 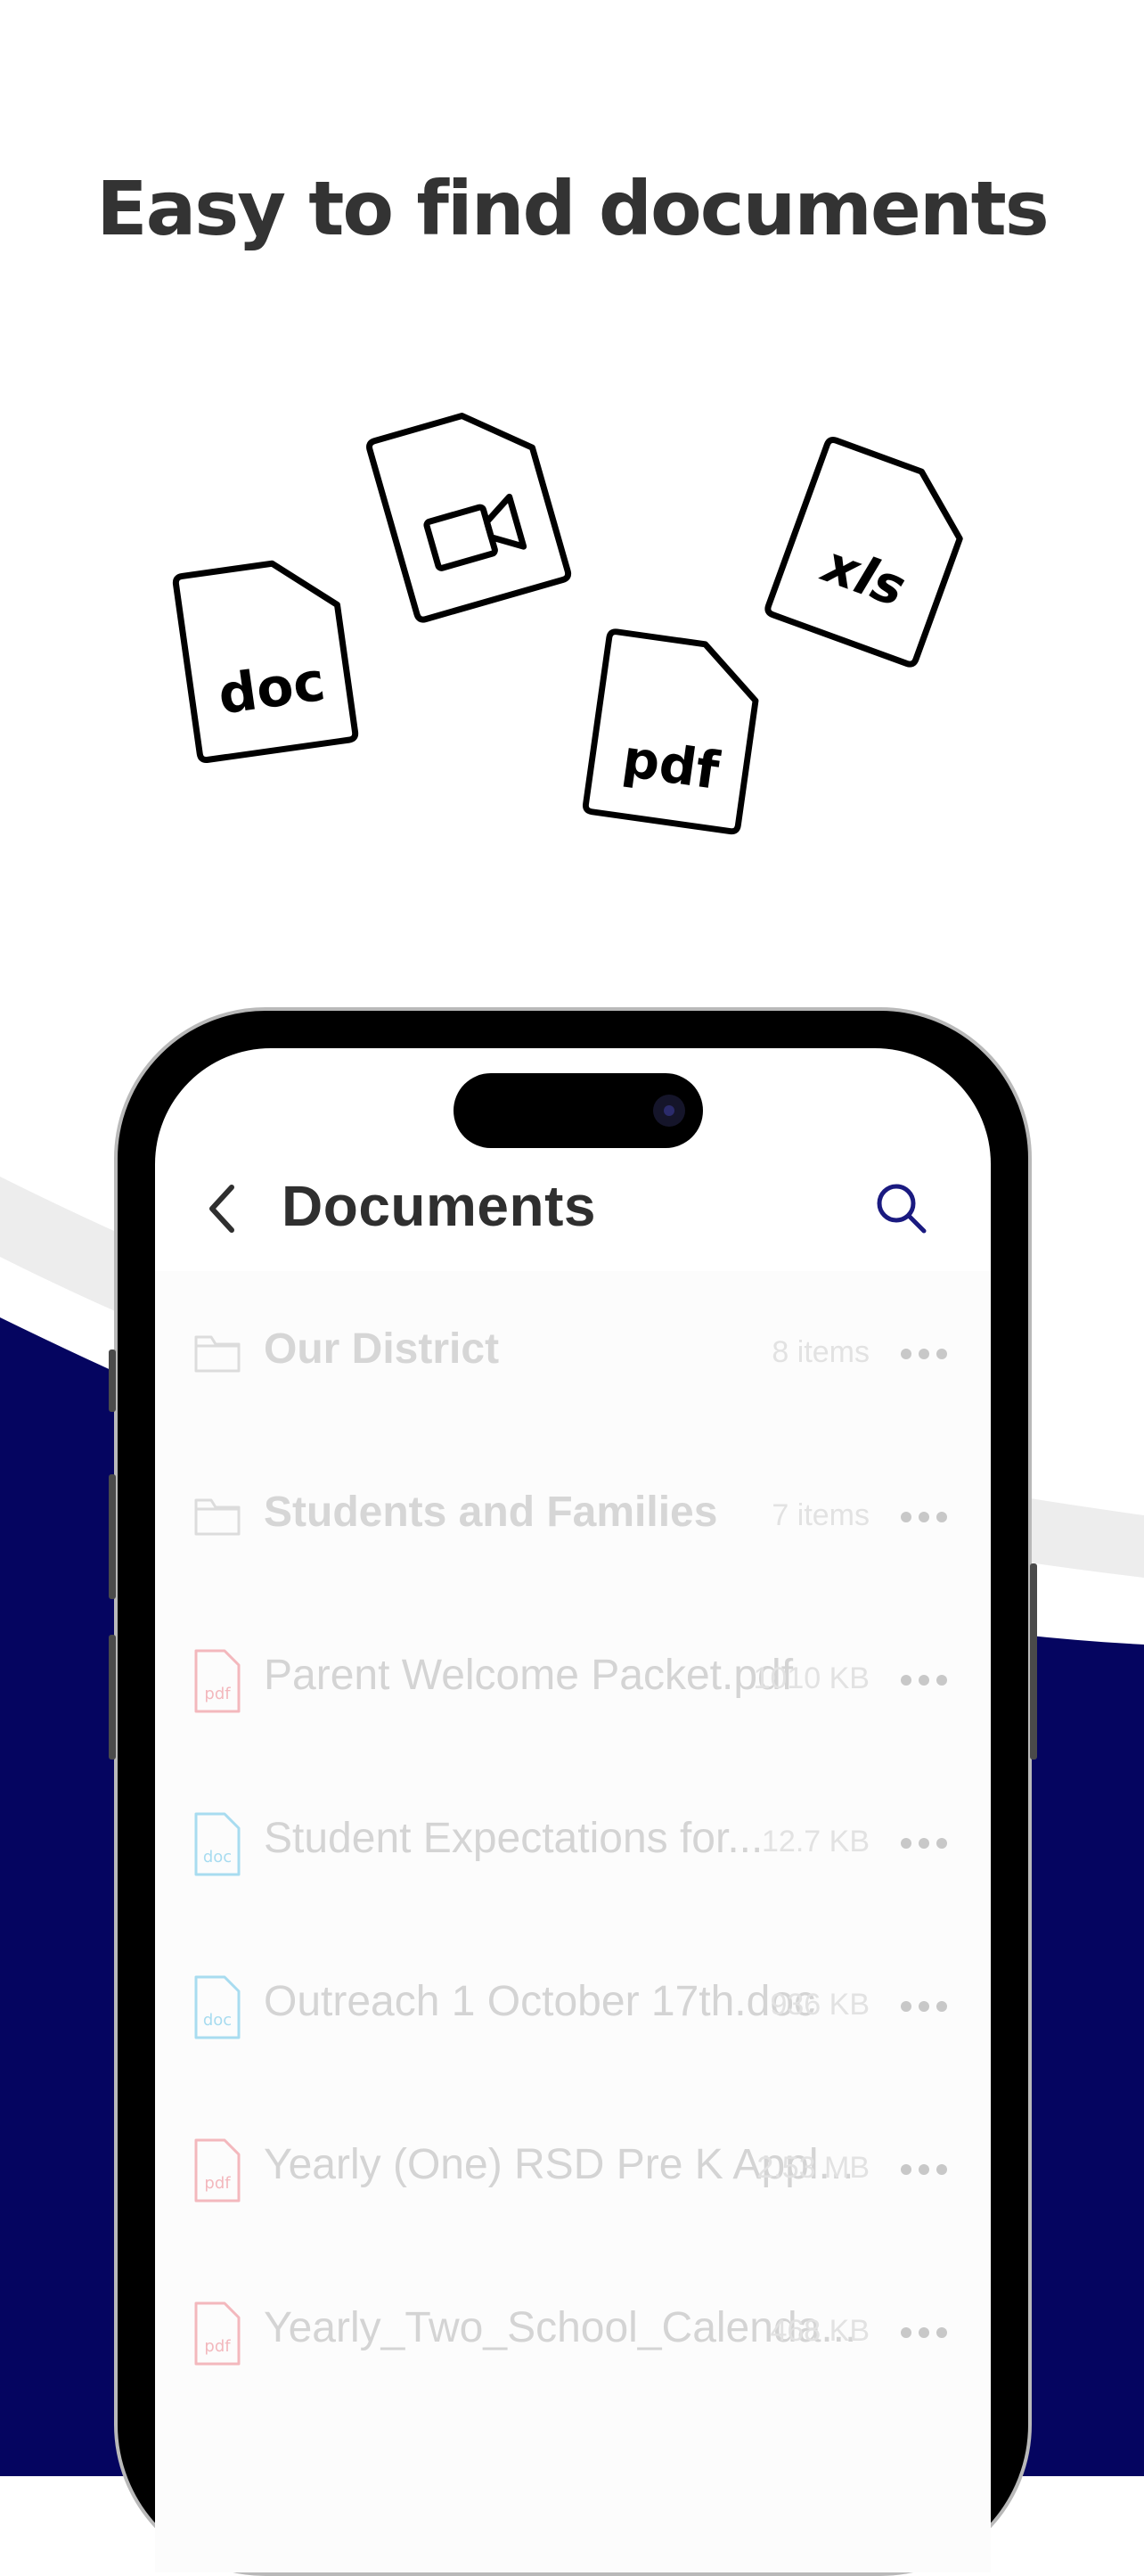 I want to click on item-meta: 936 KB, so click(x=820, y=2005).